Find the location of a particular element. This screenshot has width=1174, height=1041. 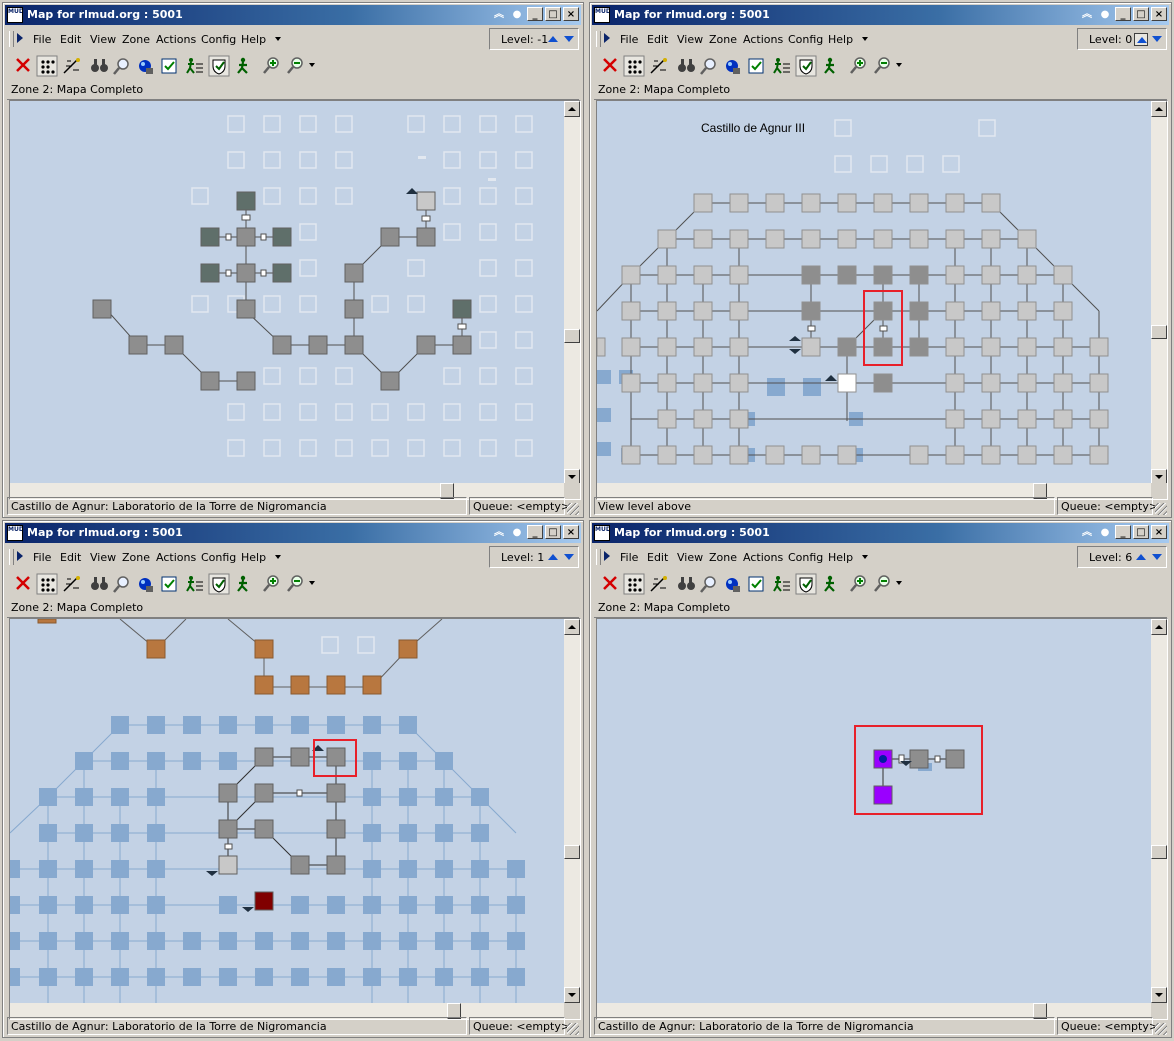

walker-icon is located at coordinates (242, 65).